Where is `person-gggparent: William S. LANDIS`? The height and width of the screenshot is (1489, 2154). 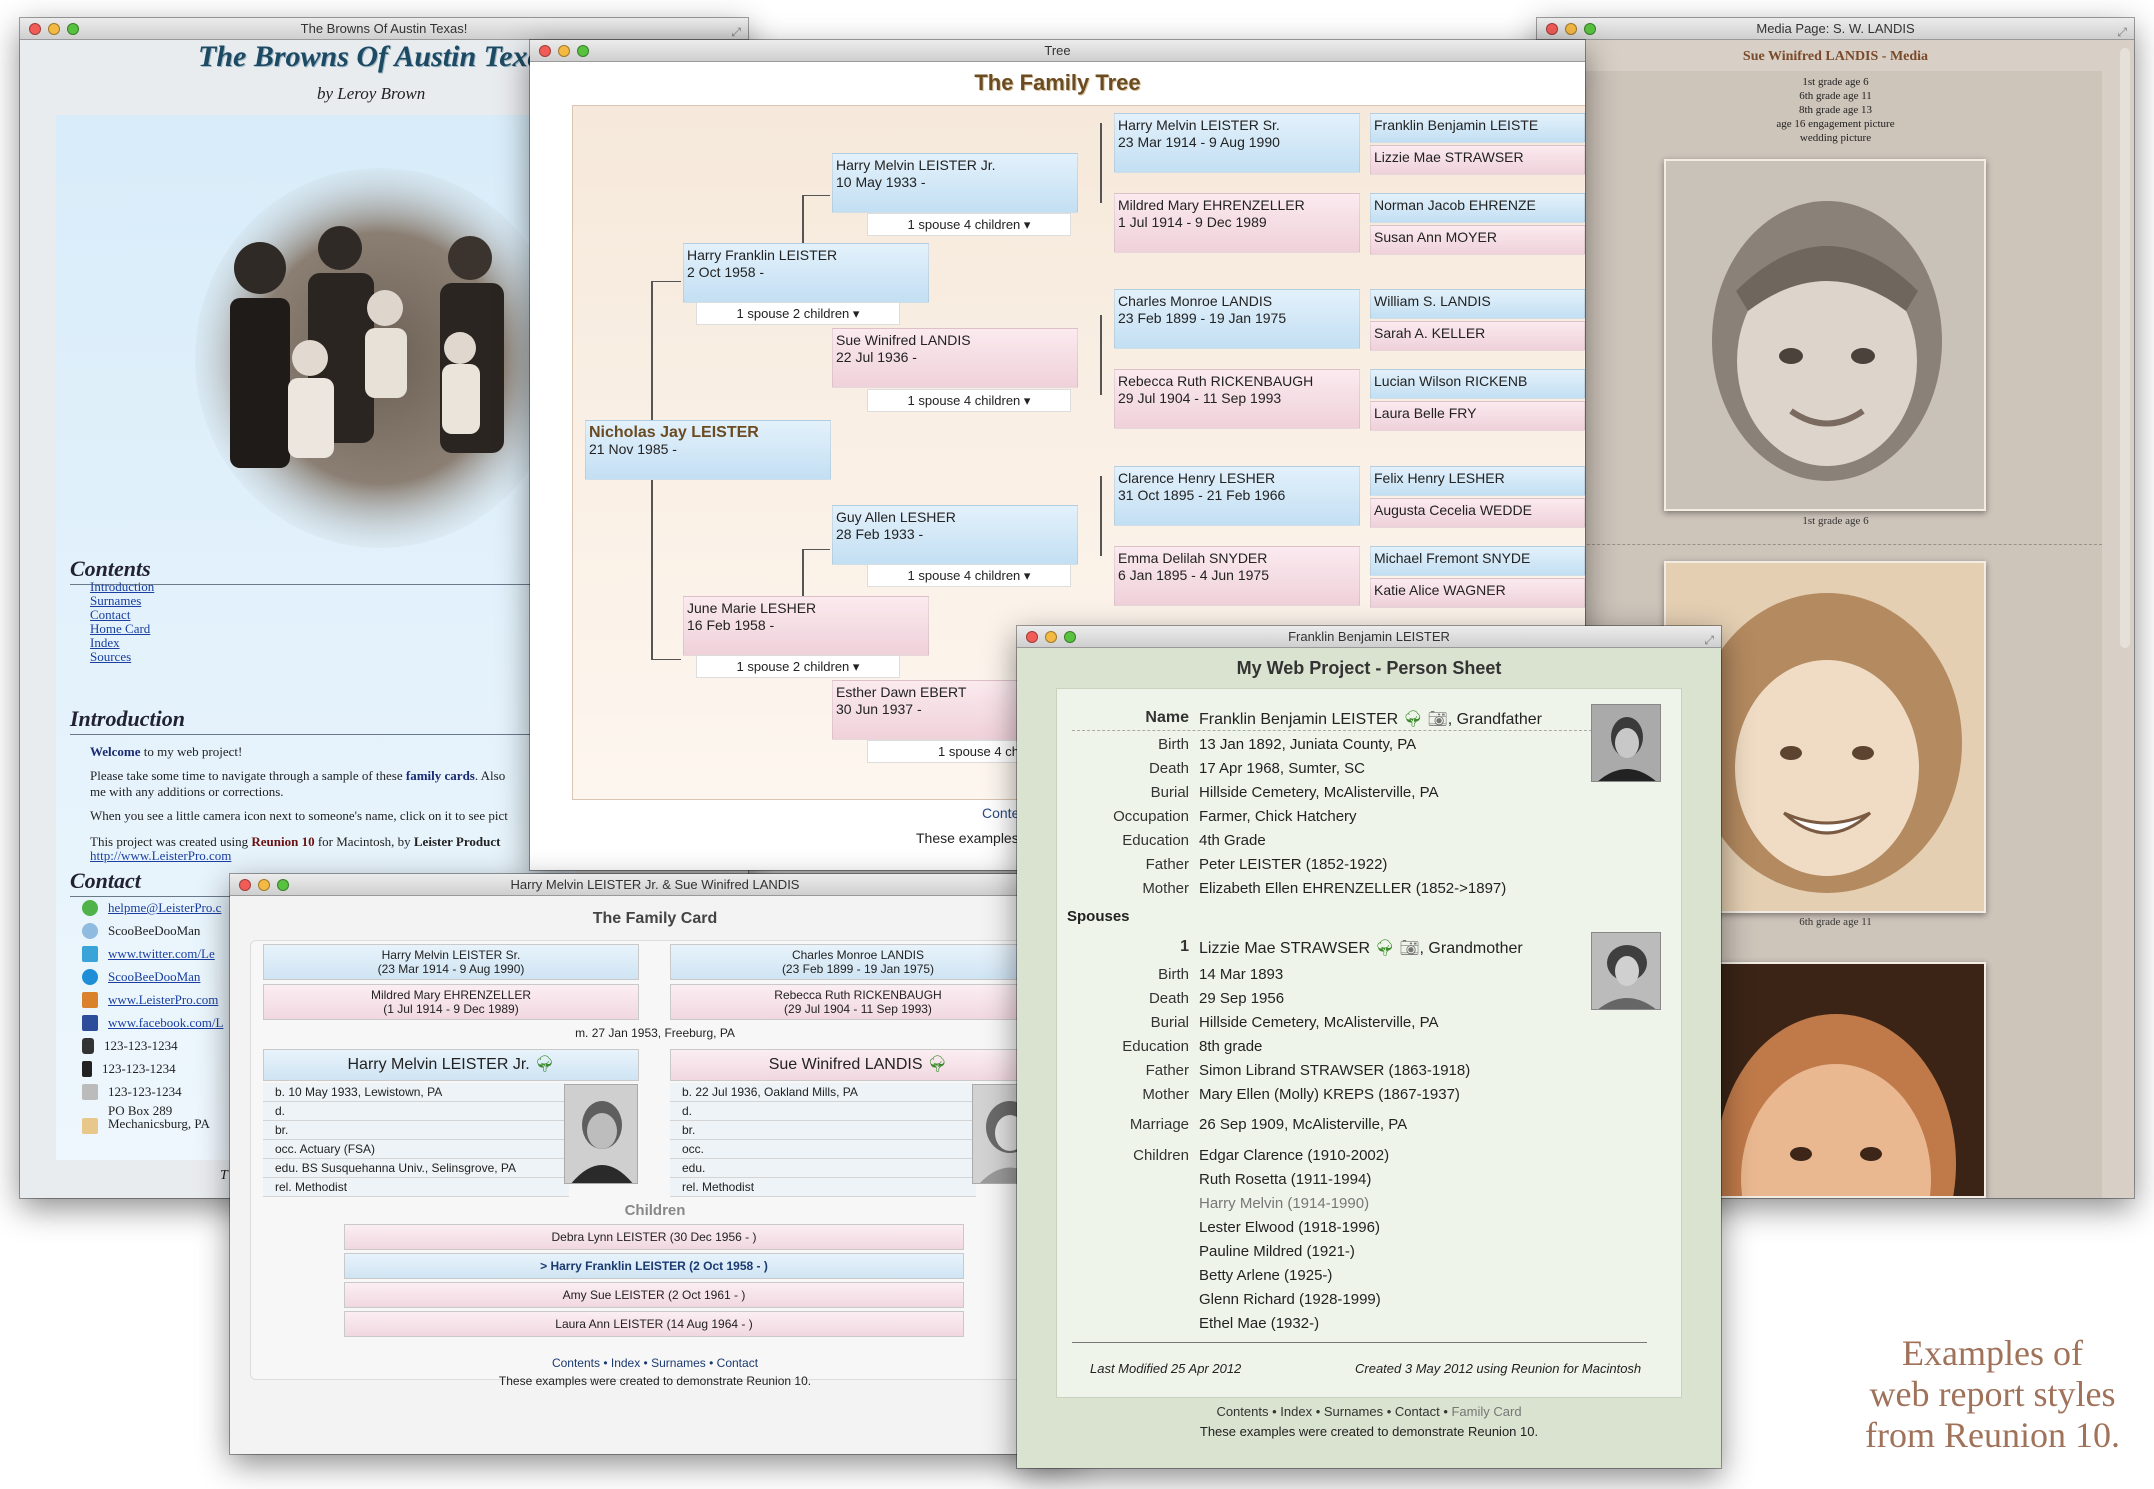 person-gggparent: William S. LANDIS is located at coordinates (1477, 304).